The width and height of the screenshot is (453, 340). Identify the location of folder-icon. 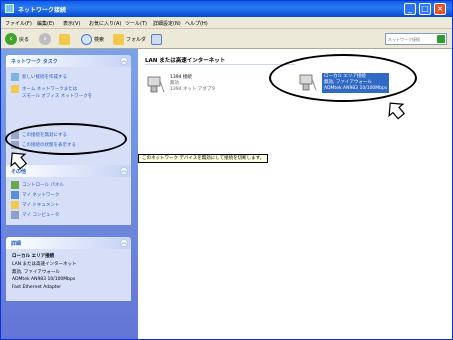
(118, 39).